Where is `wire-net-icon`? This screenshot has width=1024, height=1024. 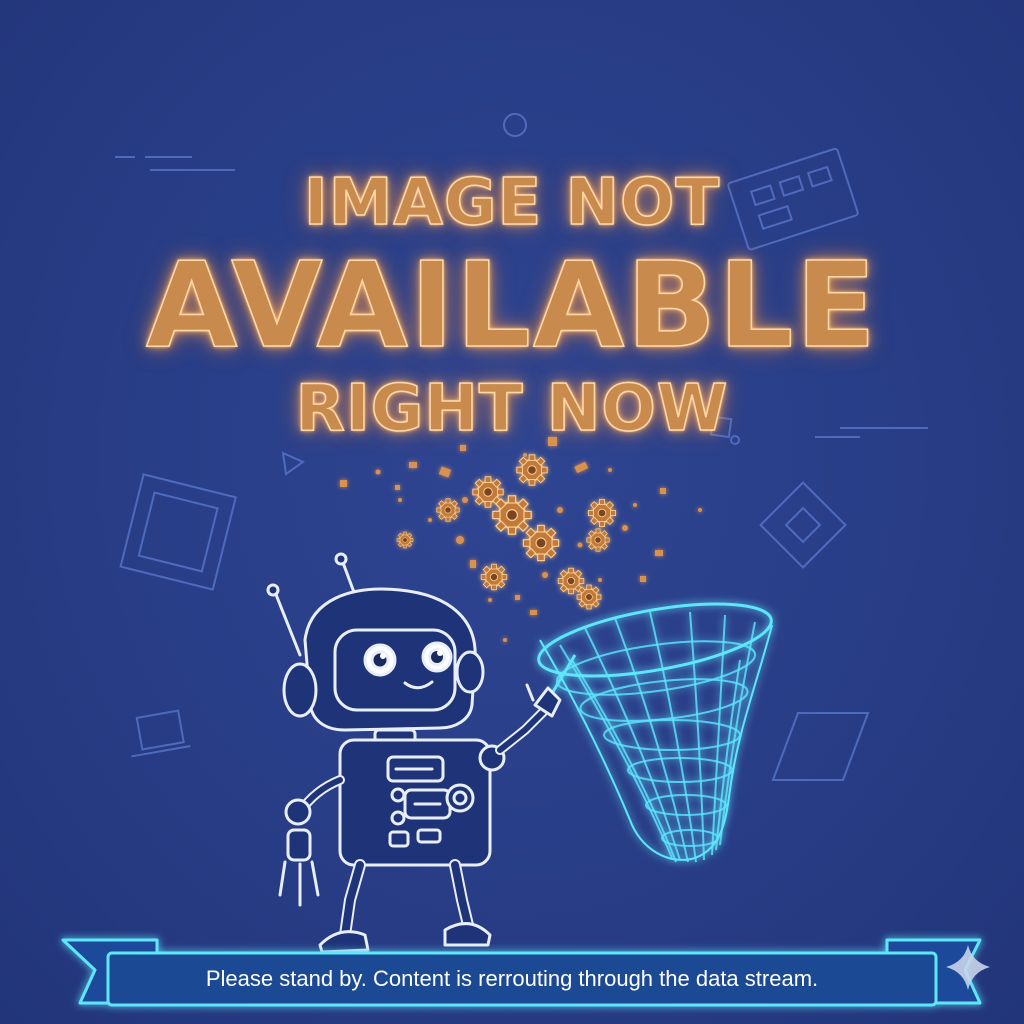
wire-net-icon is located at coordinates (655, 732).